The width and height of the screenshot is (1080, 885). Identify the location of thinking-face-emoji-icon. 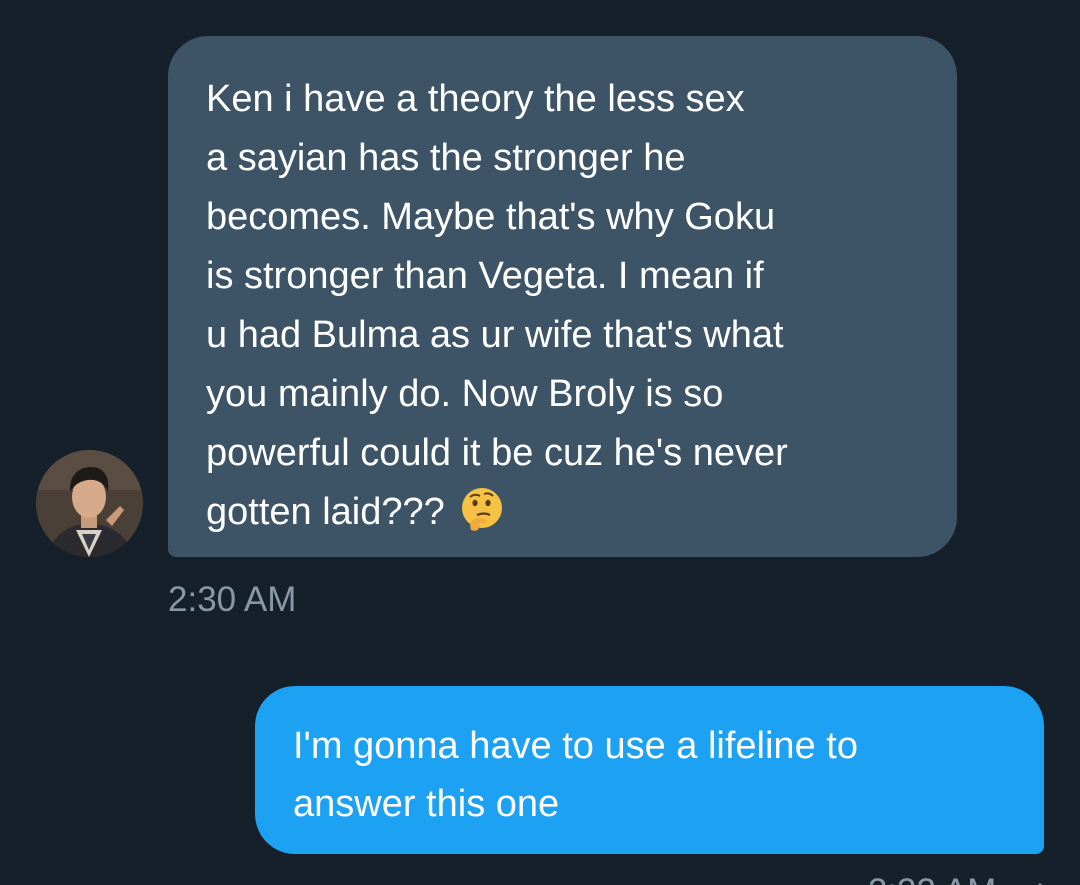
(482, 509).